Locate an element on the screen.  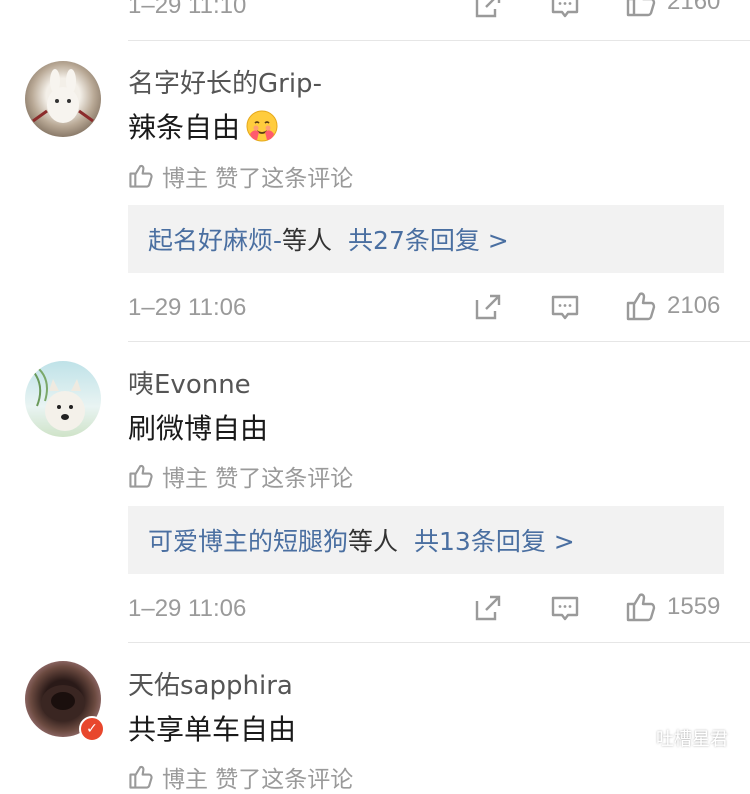
hugging-face-emoji-icon is located at coordinates (262, 126).